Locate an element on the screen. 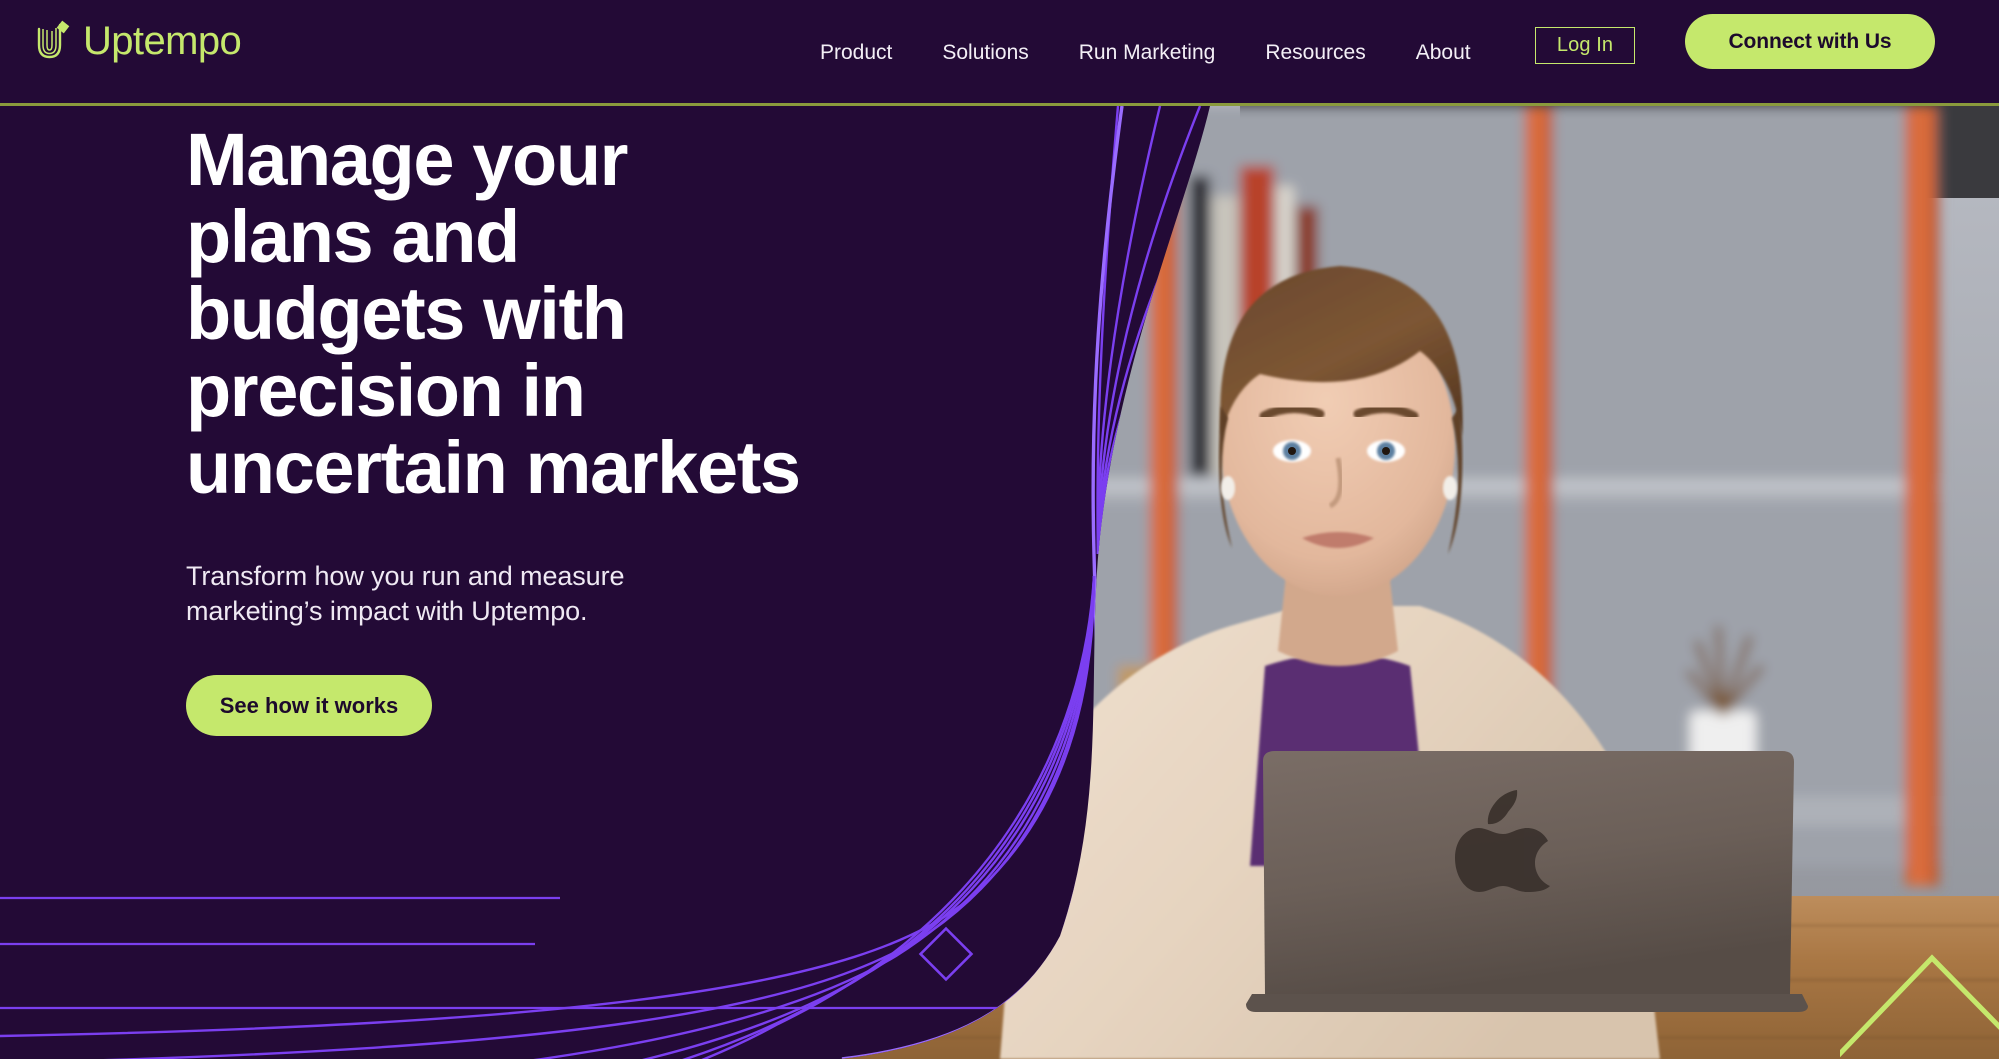 This screenshot has width=1999, height=1059. nav-item-solutions: Solutions is located at coordinates (985, 52).